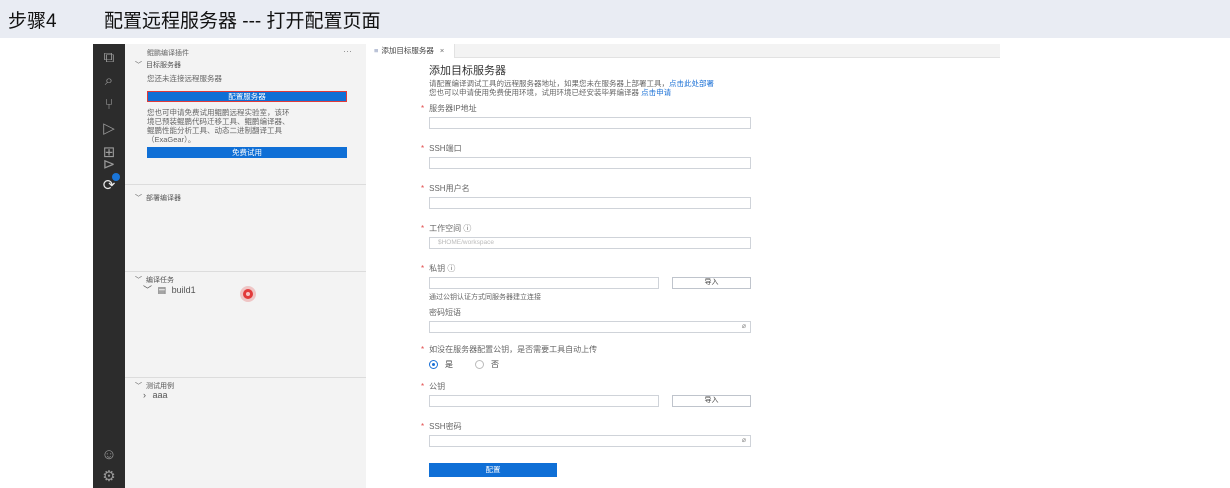  Describe the element at coordinates (438, 268) in the screenshot. I see `private-key-label: * 私钥 ⓘ` at that location.